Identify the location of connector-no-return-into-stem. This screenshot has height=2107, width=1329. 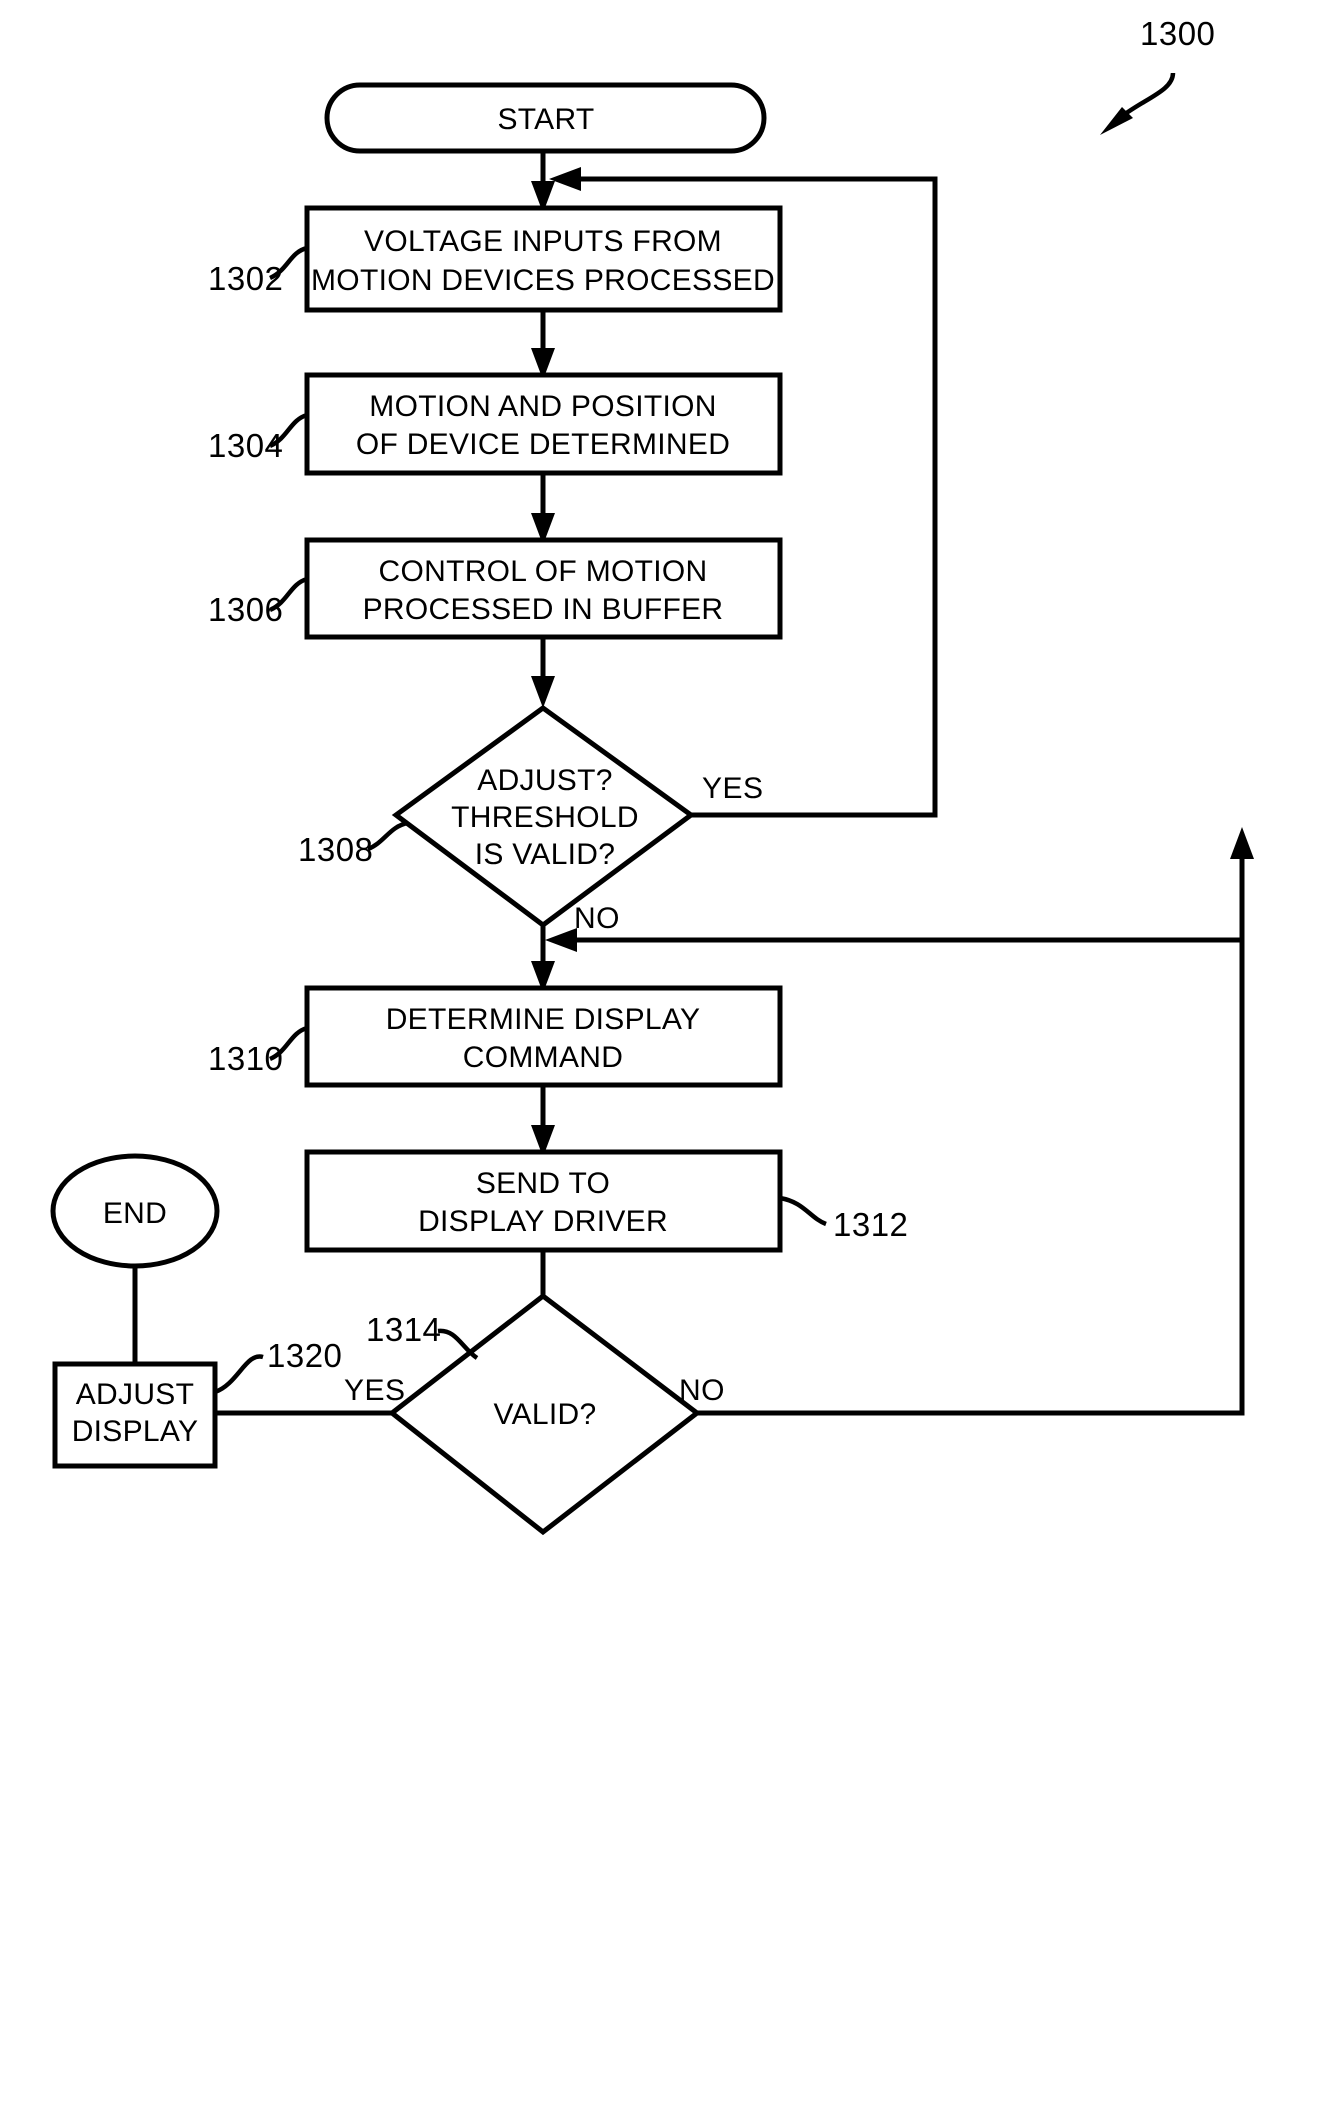
(893, 940).